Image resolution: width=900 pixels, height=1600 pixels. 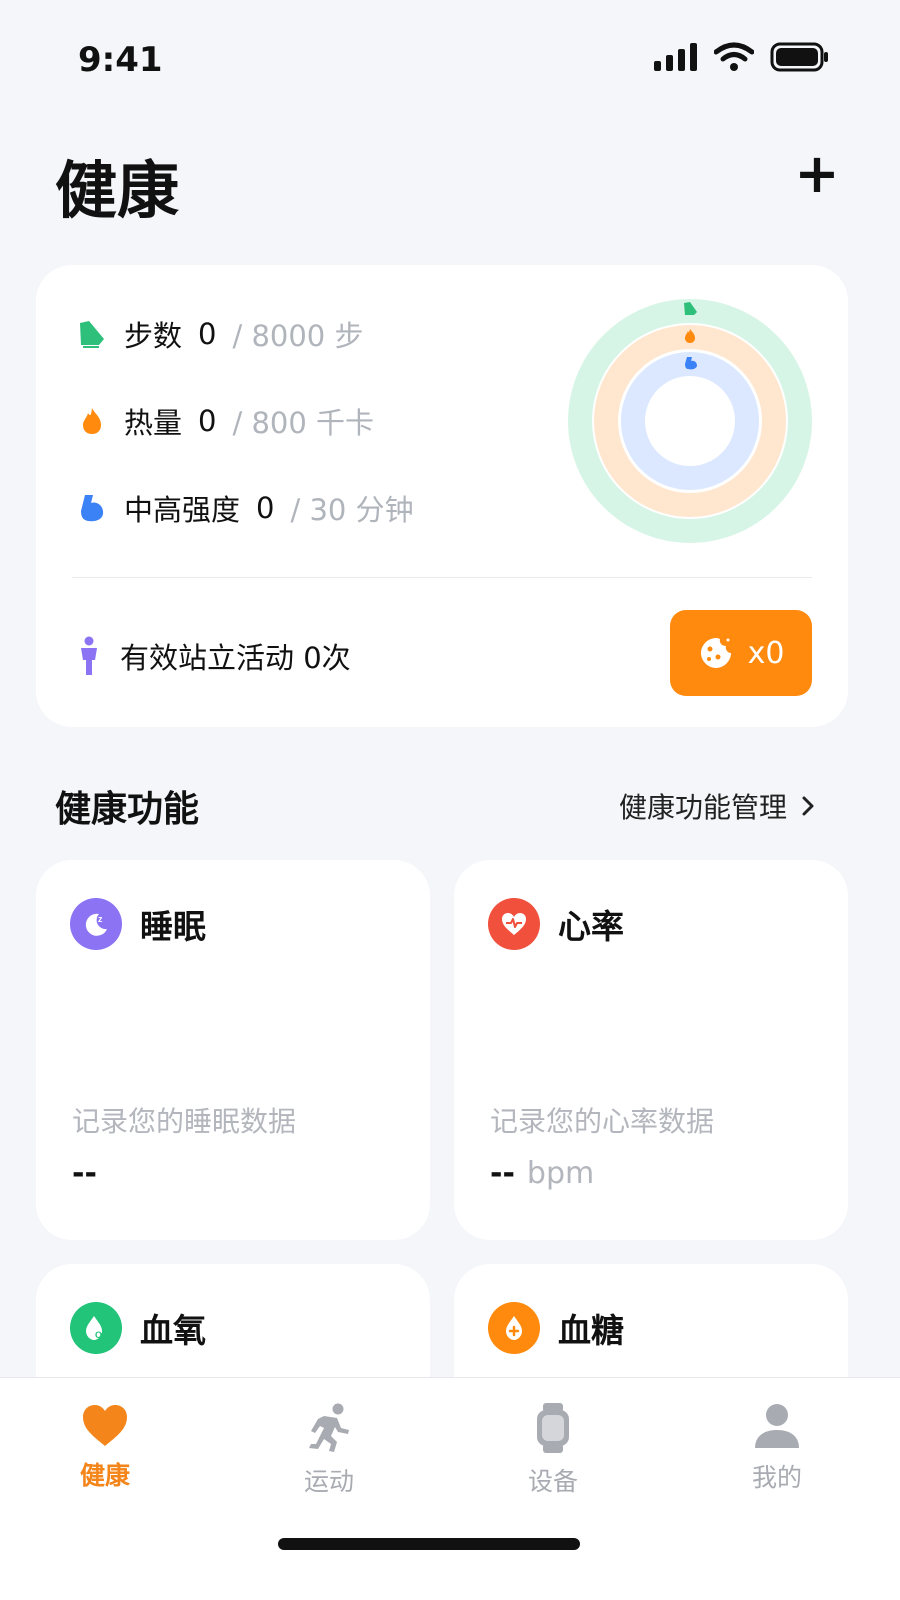 I want to click on sleep-value: --, so click(x=84, y=1173).